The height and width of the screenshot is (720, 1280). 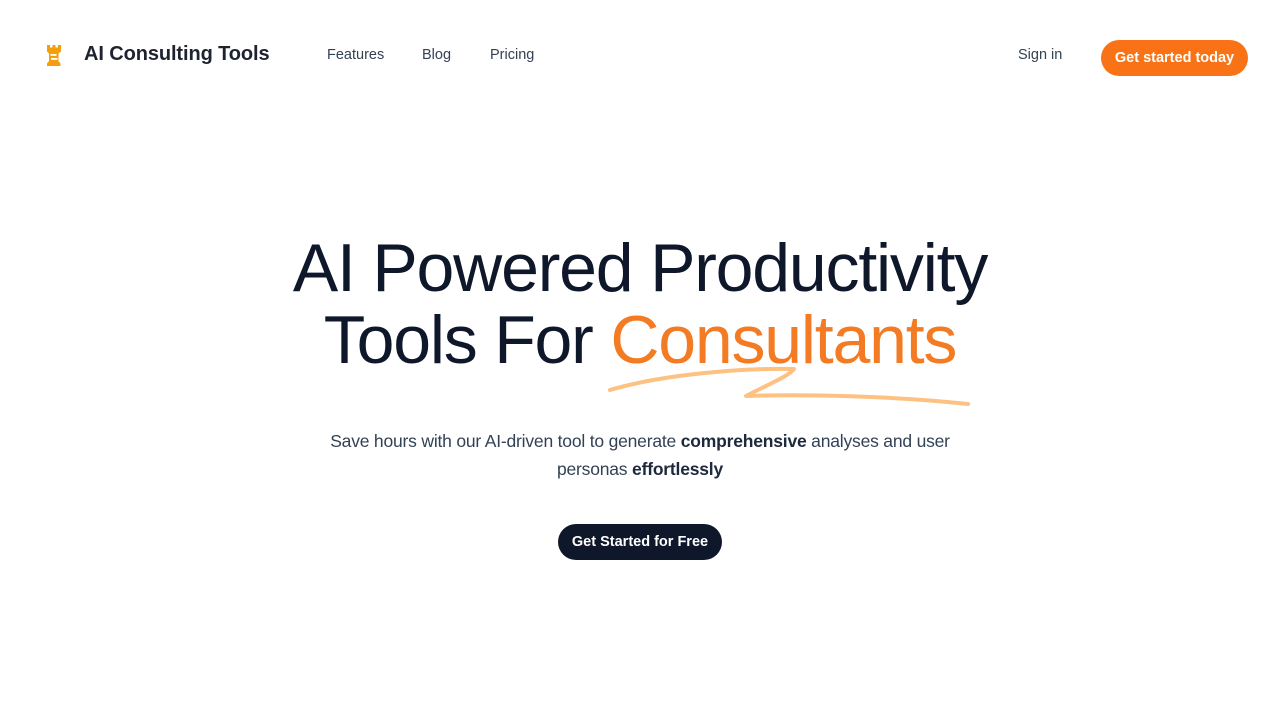 I want to click on get-started-today-button: Get started today, so click(x=1174, y=58).